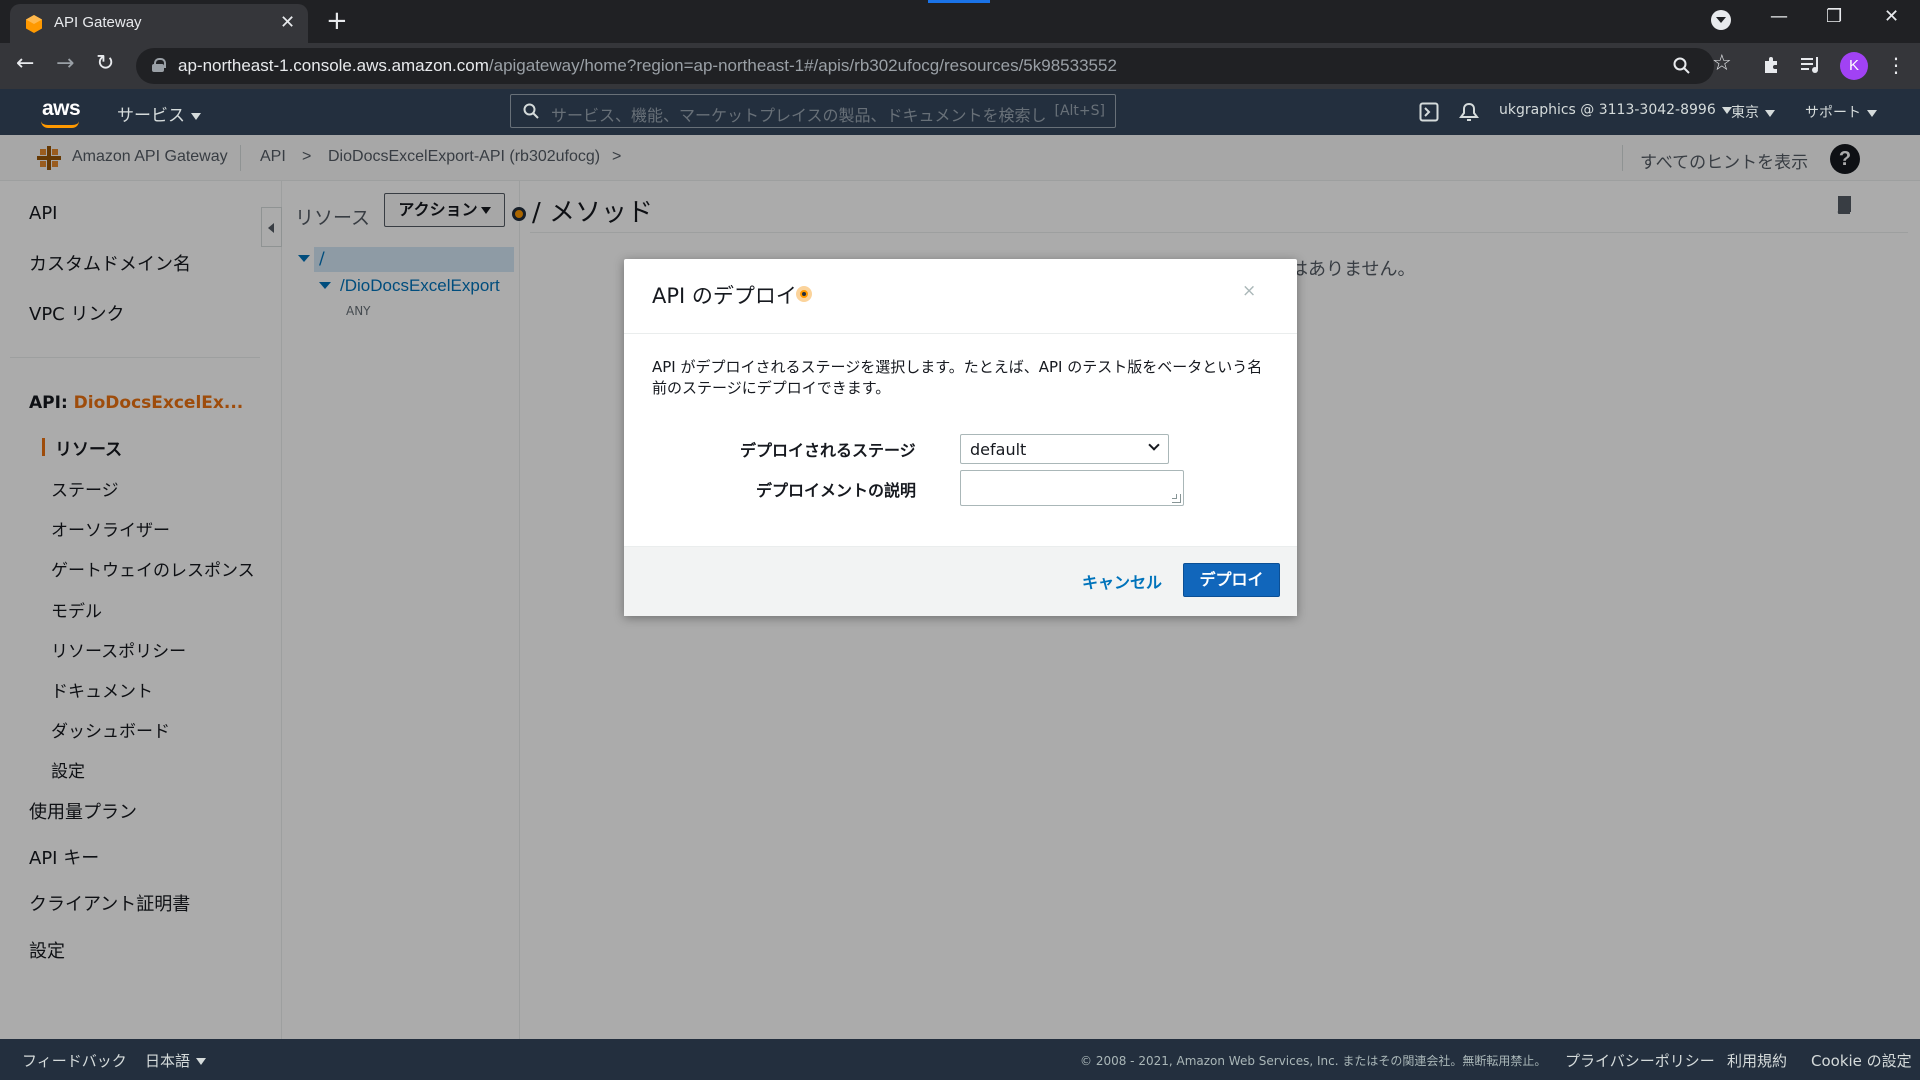  I want to click on stage-select: default, so click(1064, 449).